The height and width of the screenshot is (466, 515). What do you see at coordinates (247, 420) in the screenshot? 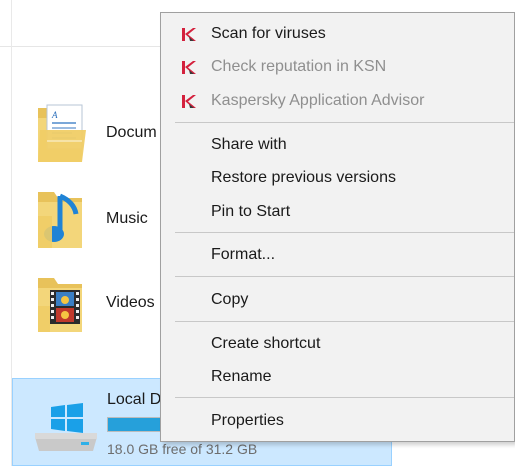
I see `menu-label: Properties` at bounding box center [247, 420].